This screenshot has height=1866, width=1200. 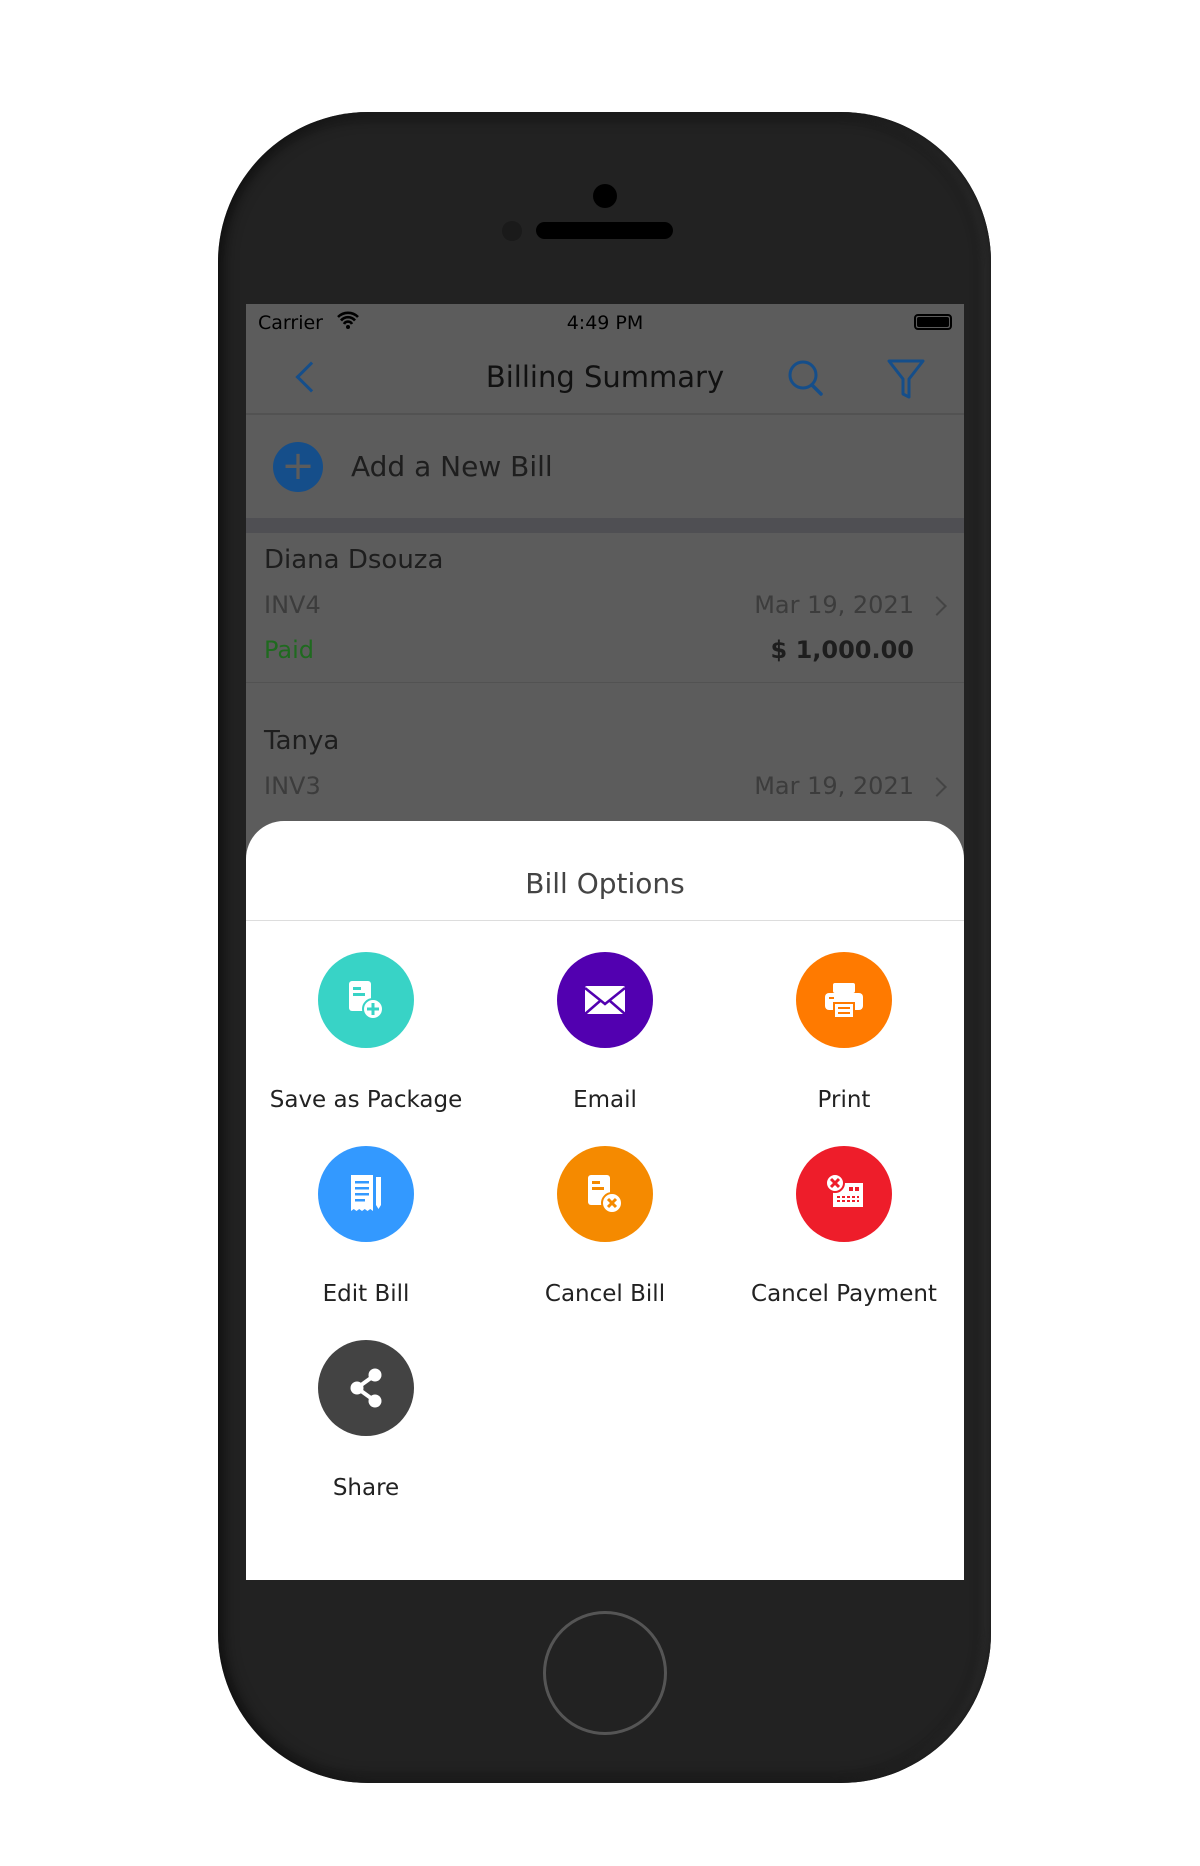 What do you see at coordinates (366, 1194) in the screenshot?
I see `receipt-edit-icon` at bounding box center [366, 1194].